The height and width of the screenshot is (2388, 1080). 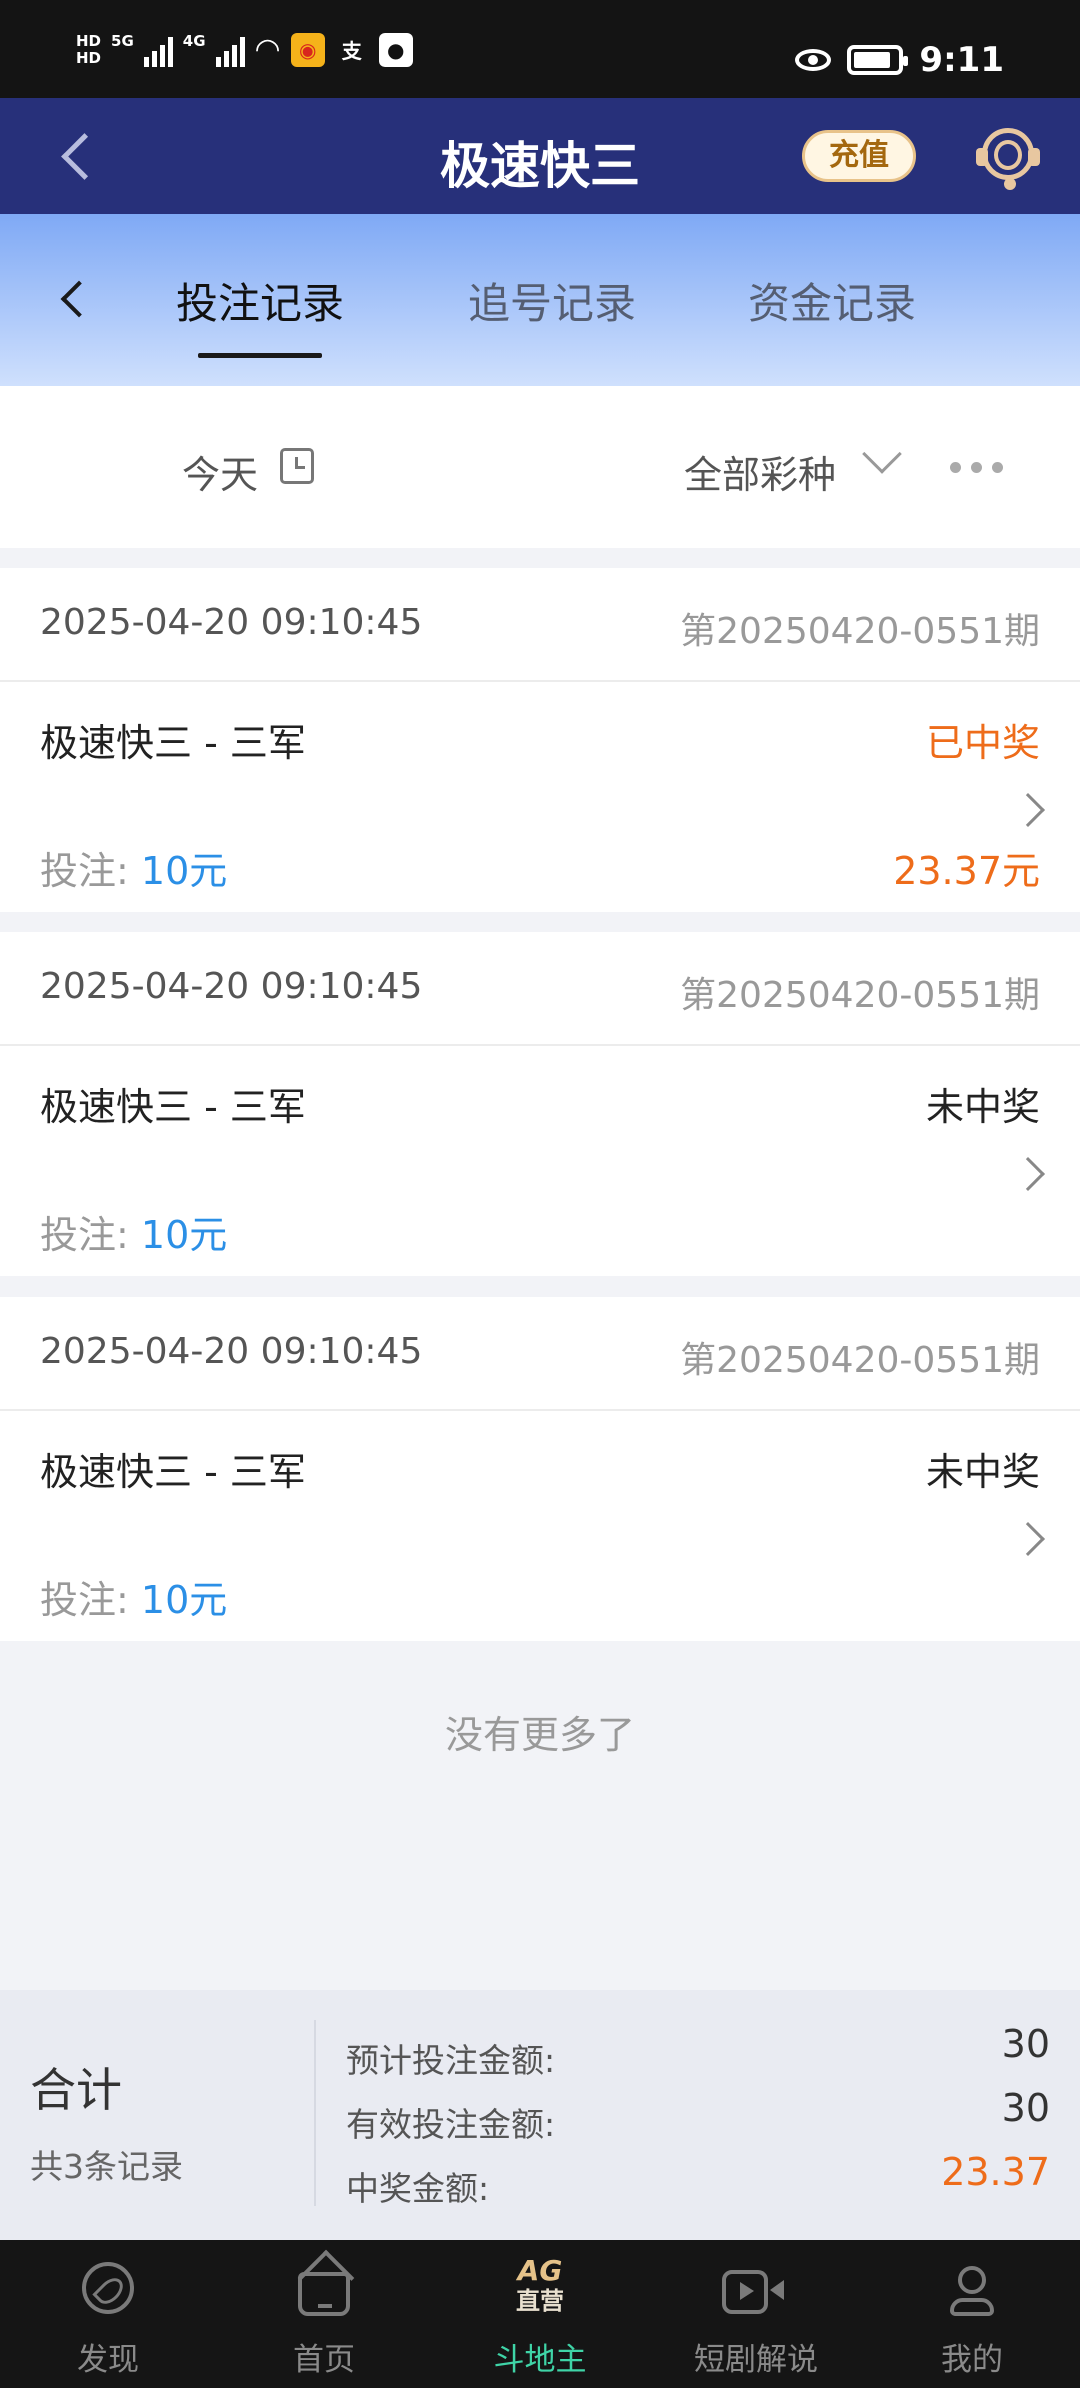 I want to click on tab-fund-records: 资金记录, so click(x=832, y=300).